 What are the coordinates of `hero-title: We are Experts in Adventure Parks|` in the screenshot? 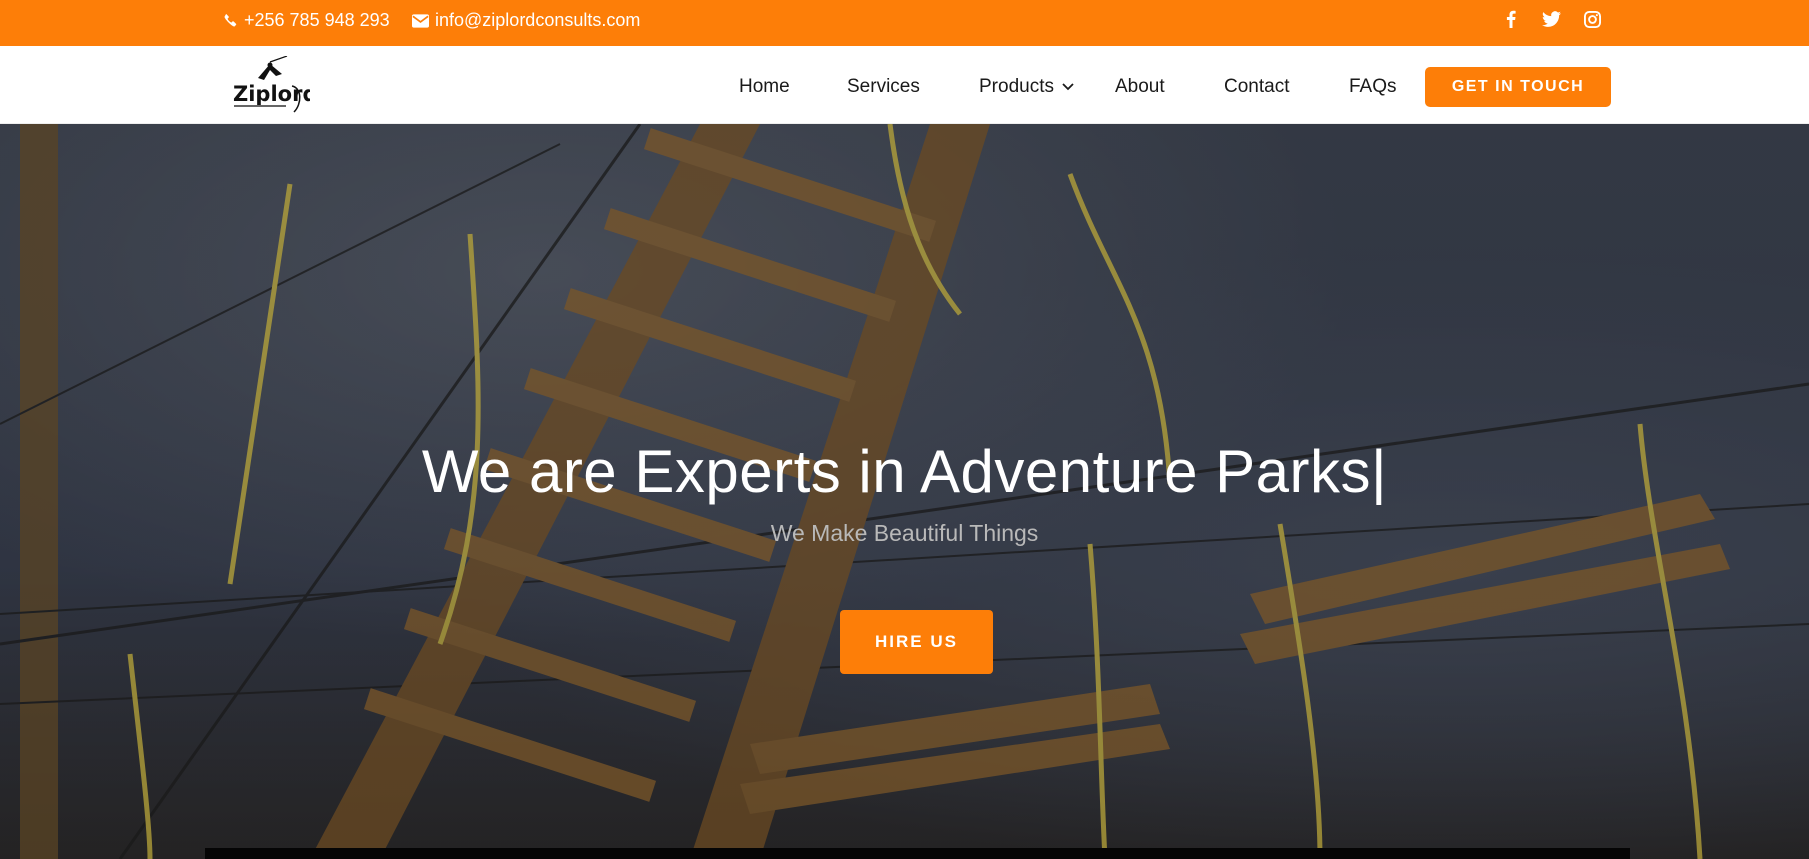 It's located at (904, 471).